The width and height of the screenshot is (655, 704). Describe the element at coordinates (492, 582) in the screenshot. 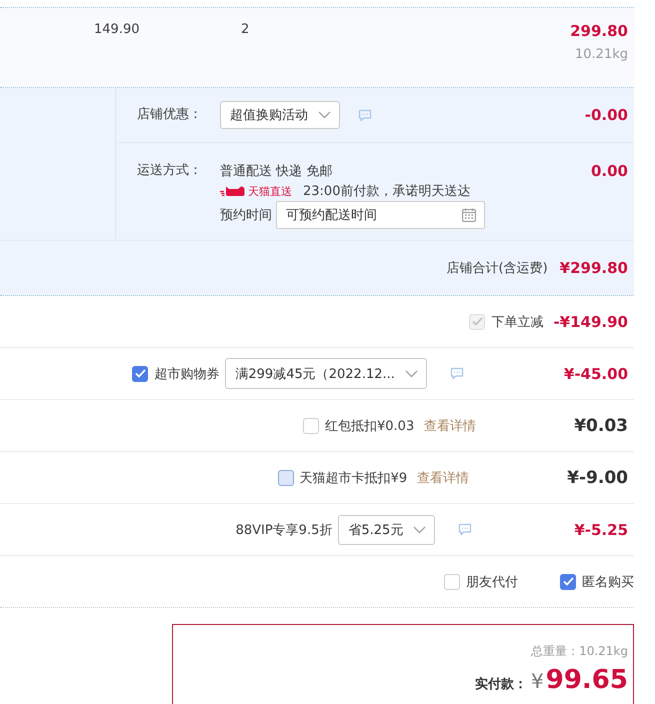

I see `checkbox-label: 朋友代付` at that location.